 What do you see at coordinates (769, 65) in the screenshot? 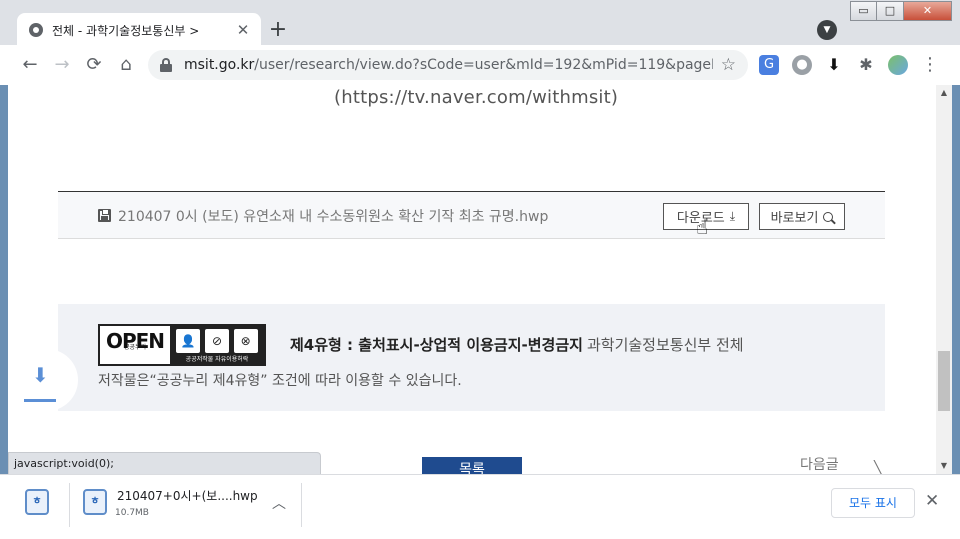
I see `translate-extension-icon: G` at bounding box center [769, 65].